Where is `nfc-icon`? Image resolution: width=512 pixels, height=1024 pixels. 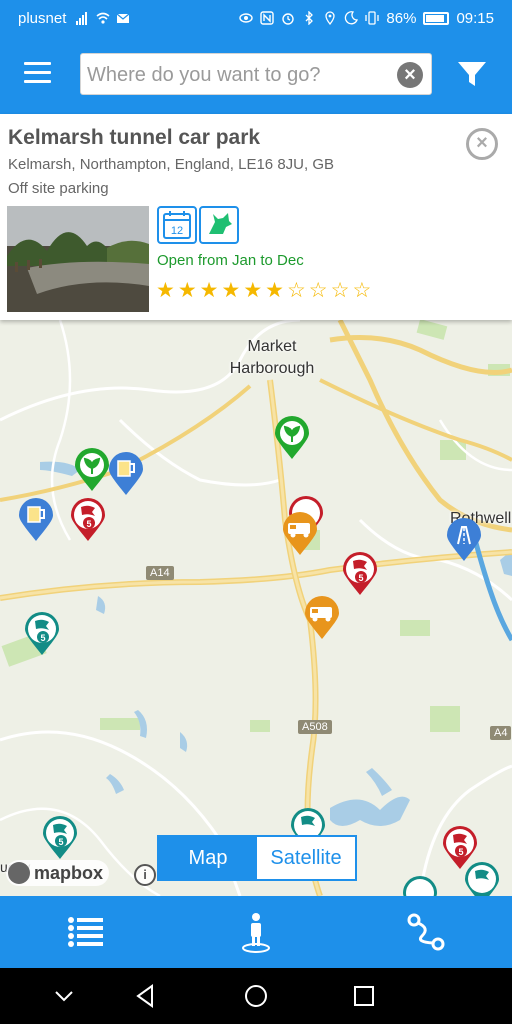
nfc-icon is located at coordinates (267, 18).